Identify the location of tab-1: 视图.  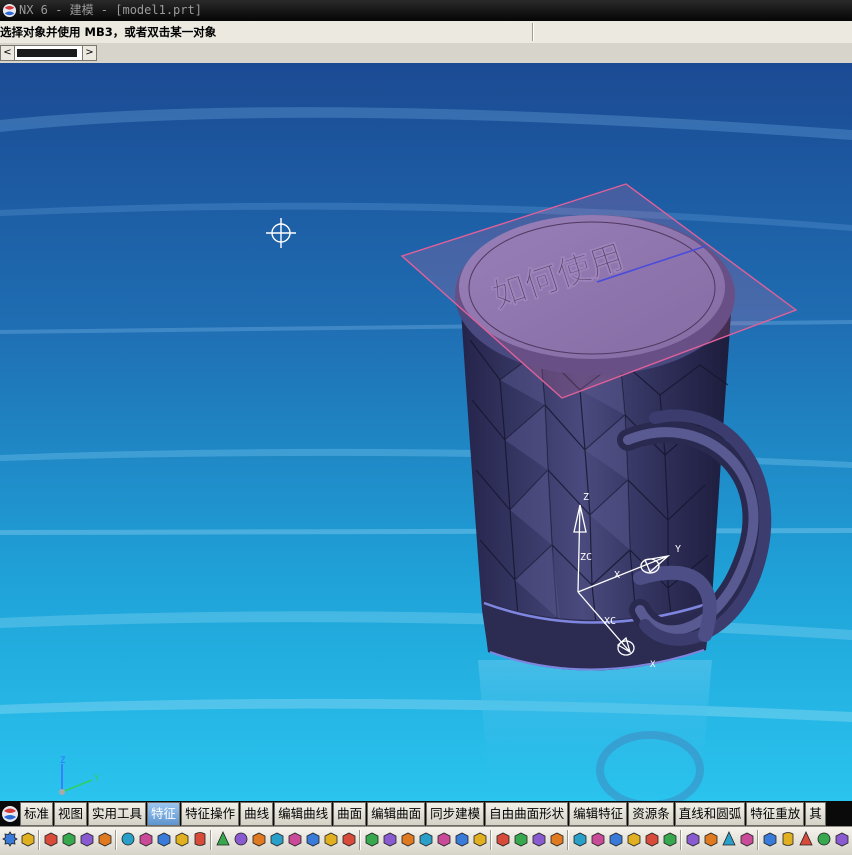
(71, 814).